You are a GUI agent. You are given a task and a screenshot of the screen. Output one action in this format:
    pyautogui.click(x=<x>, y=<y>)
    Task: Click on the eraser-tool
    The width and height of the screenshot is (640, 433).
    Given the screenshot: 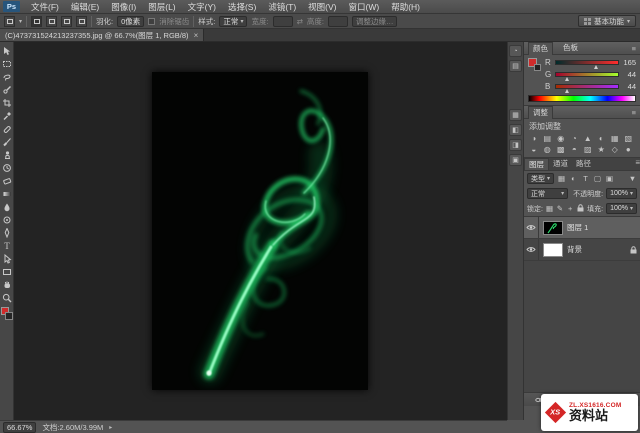 What is the action you would take?
    pyautogui.click(x=7, y=180)
    